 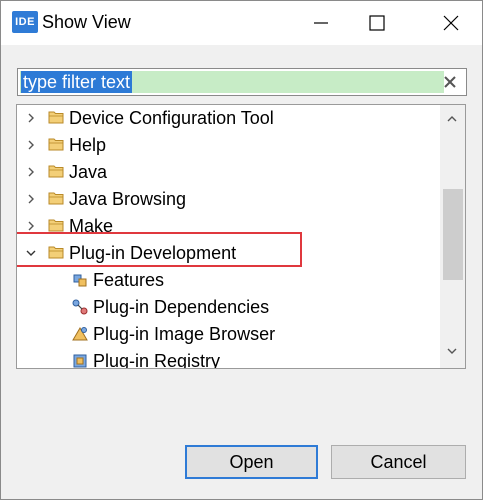 What do you see at coordinates (227, 280) in the screenshot?
I see `tree-item-features: Features` at bounding box center [227, 280].